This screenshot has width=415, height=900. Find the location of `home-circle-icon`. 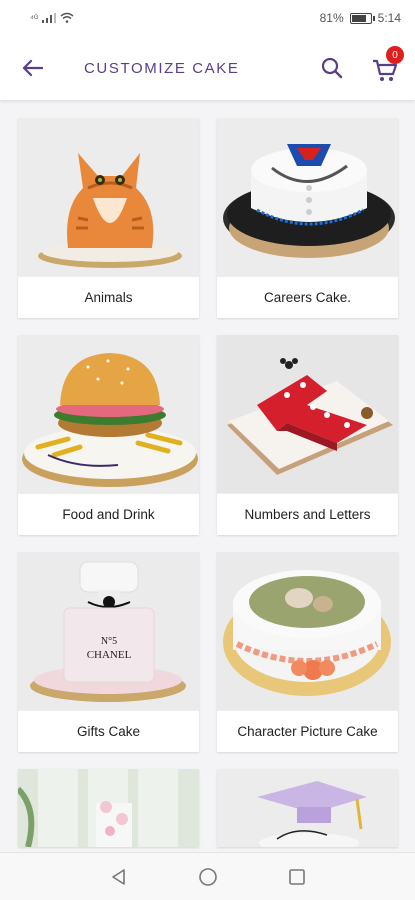

home-circle-icon is located at coordinates (208, 877).